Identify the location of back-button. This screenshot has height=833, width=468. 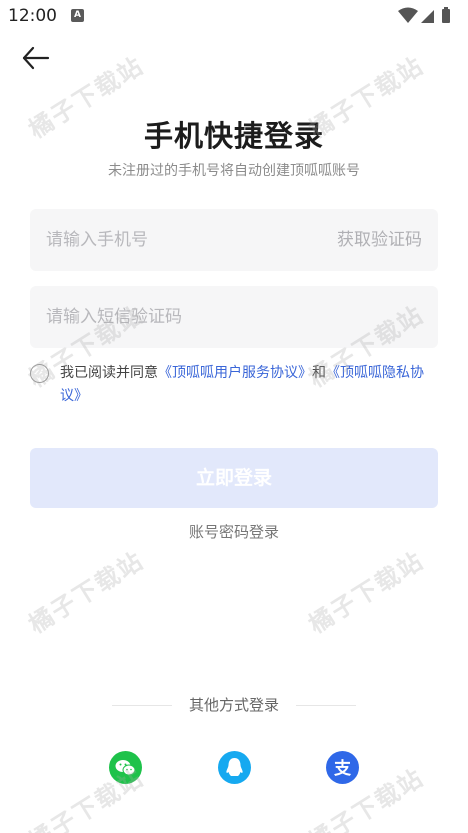
(36, 58).